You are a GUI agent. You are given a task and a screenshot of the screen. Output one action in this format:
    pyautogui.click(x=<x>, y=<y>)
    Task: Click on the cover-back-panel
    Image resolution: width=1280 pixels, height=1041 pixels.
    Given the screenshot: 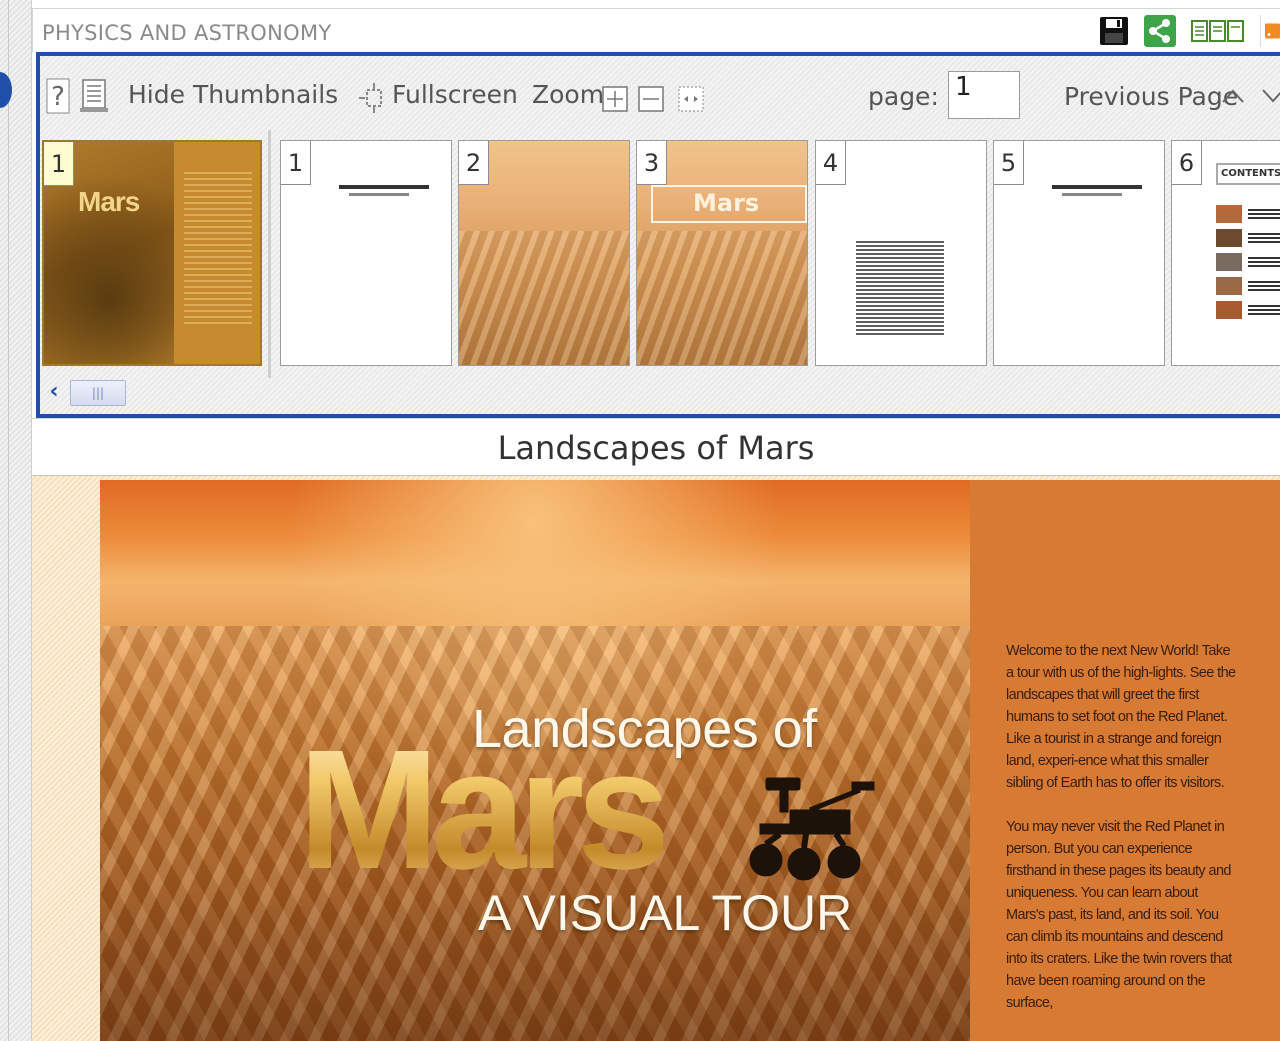 What is the action you would take?
    pyautogui.click(x=216, y=253)
    